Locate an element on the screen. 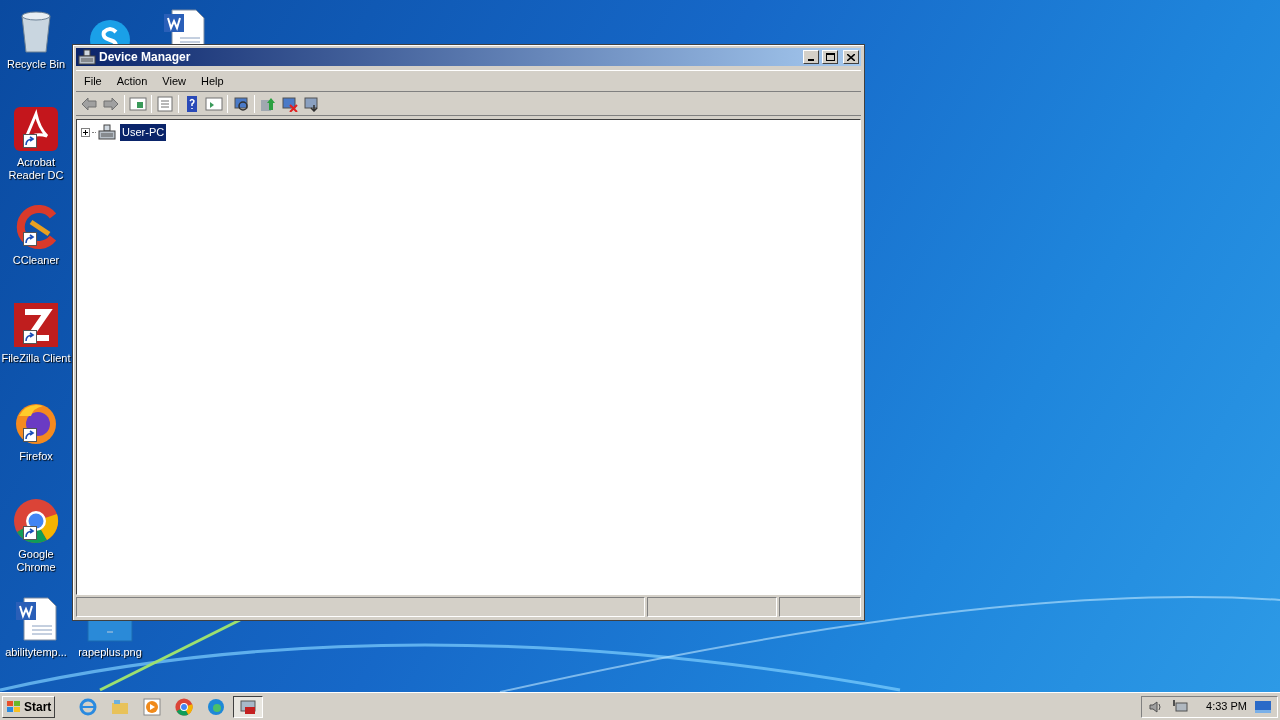 This screenshot has width=1280, height=720. desktop-icon-label: Recycle Bin is located at coordinates (36, 64).